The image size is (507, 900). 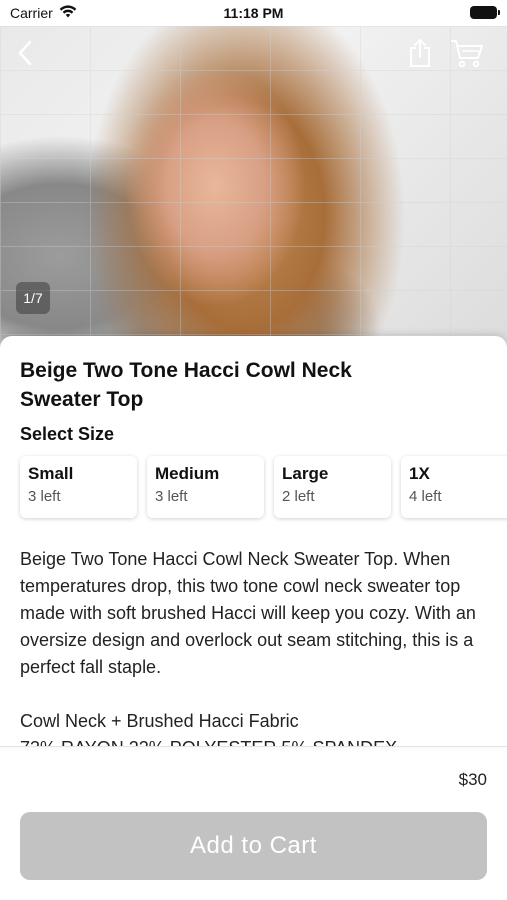 I want to click on size-option-medium: Medium 3 left, so click(x=205, y=487).